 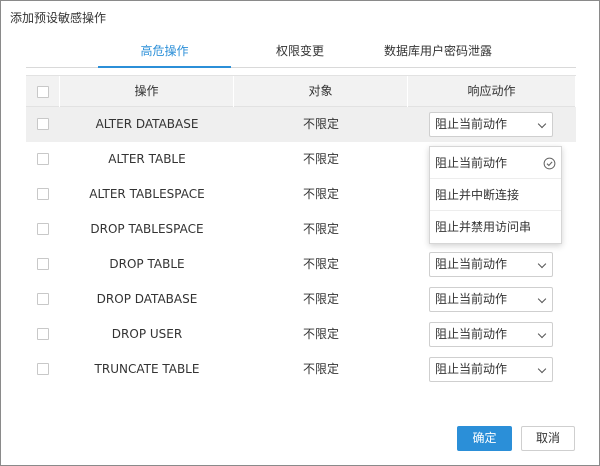 What do you see at coordinates (301, 264) in the screenshot?
I see `table-row: DROP TABLE 不限定 阻止当前动作` at bounding box center [301, 264].